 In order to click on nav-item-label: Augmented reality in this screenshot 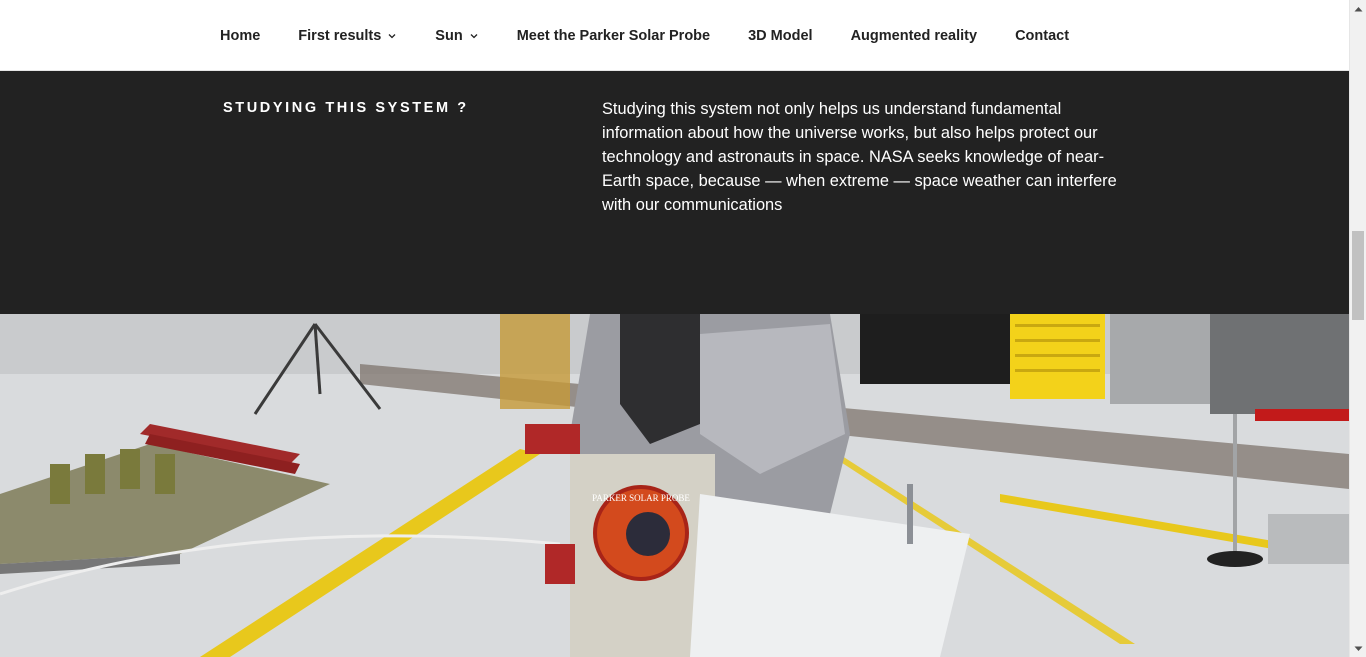, I will do `click(914, 35)`.